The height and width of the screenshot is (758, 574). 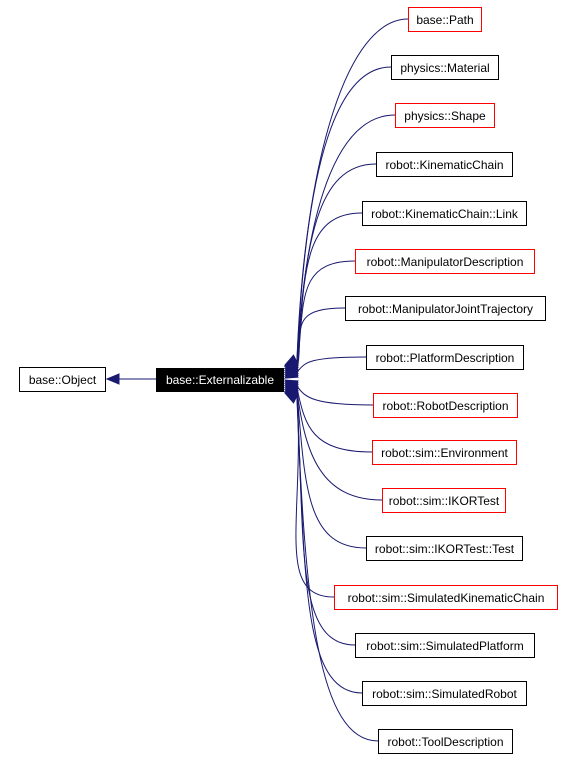 I want to click on node-robot-platformdescription: robot::PlatformDescription, so click(x=445, y=357).